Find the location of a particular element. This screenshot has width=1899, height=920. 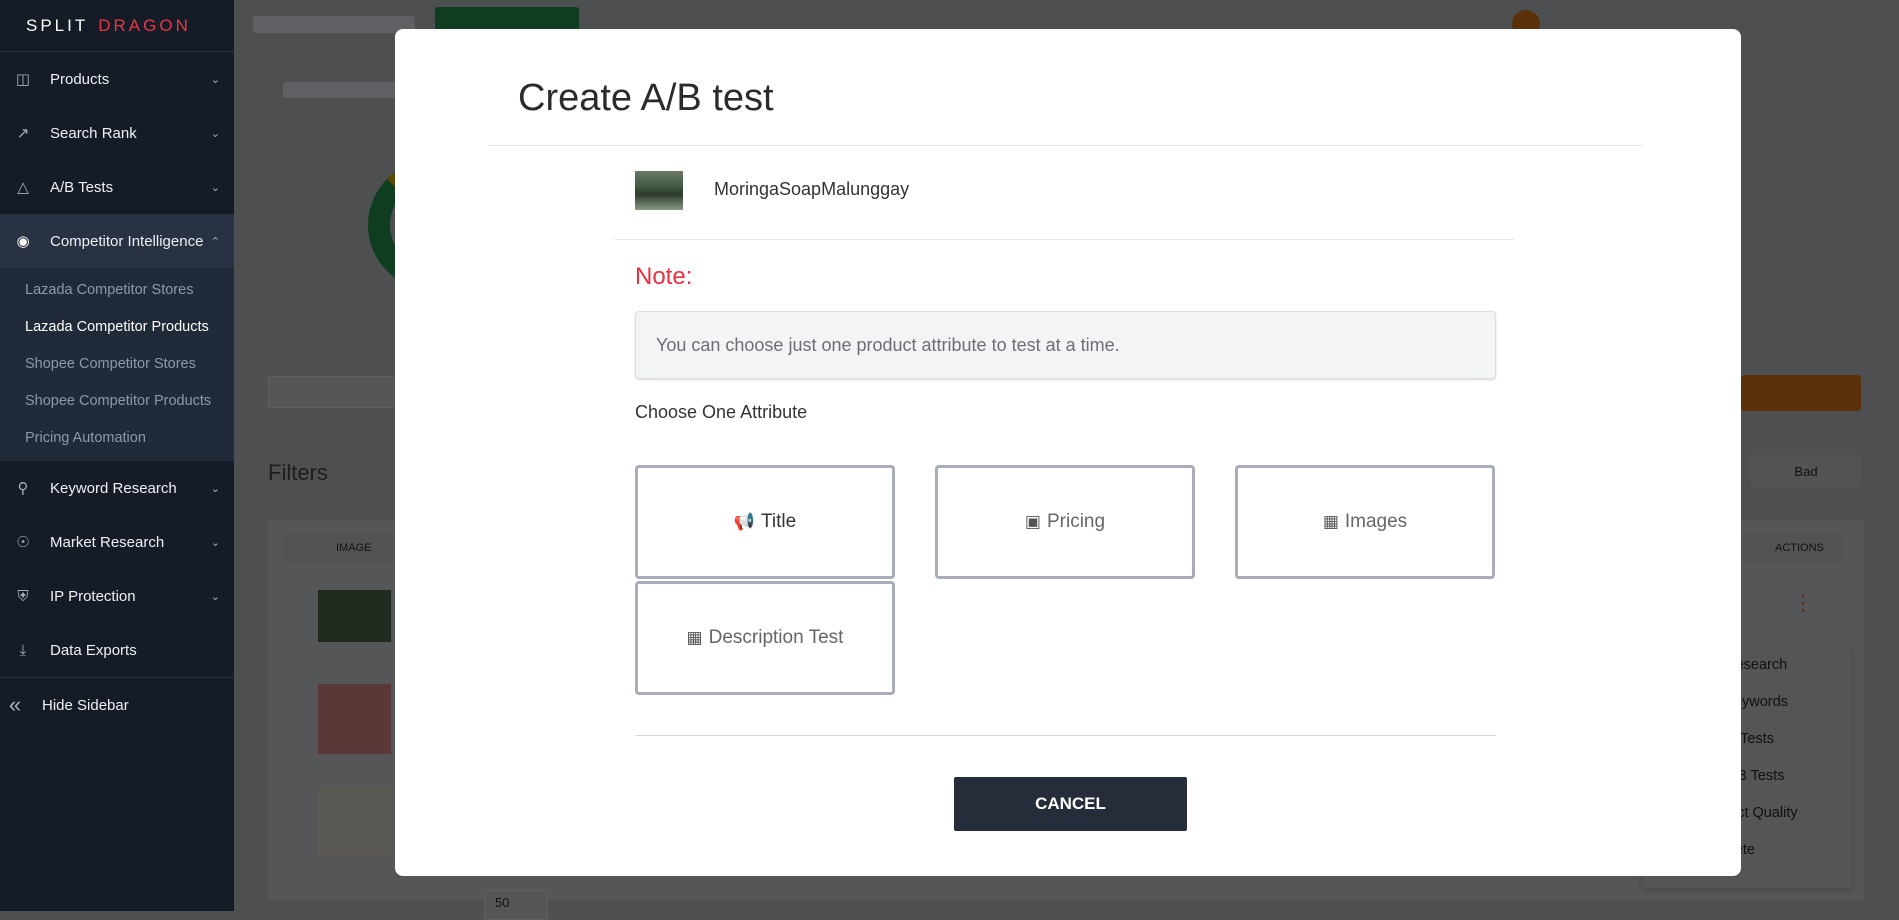

sidebar-item-products: ◫ Products ⌄ is located at coordinates (117, 79).